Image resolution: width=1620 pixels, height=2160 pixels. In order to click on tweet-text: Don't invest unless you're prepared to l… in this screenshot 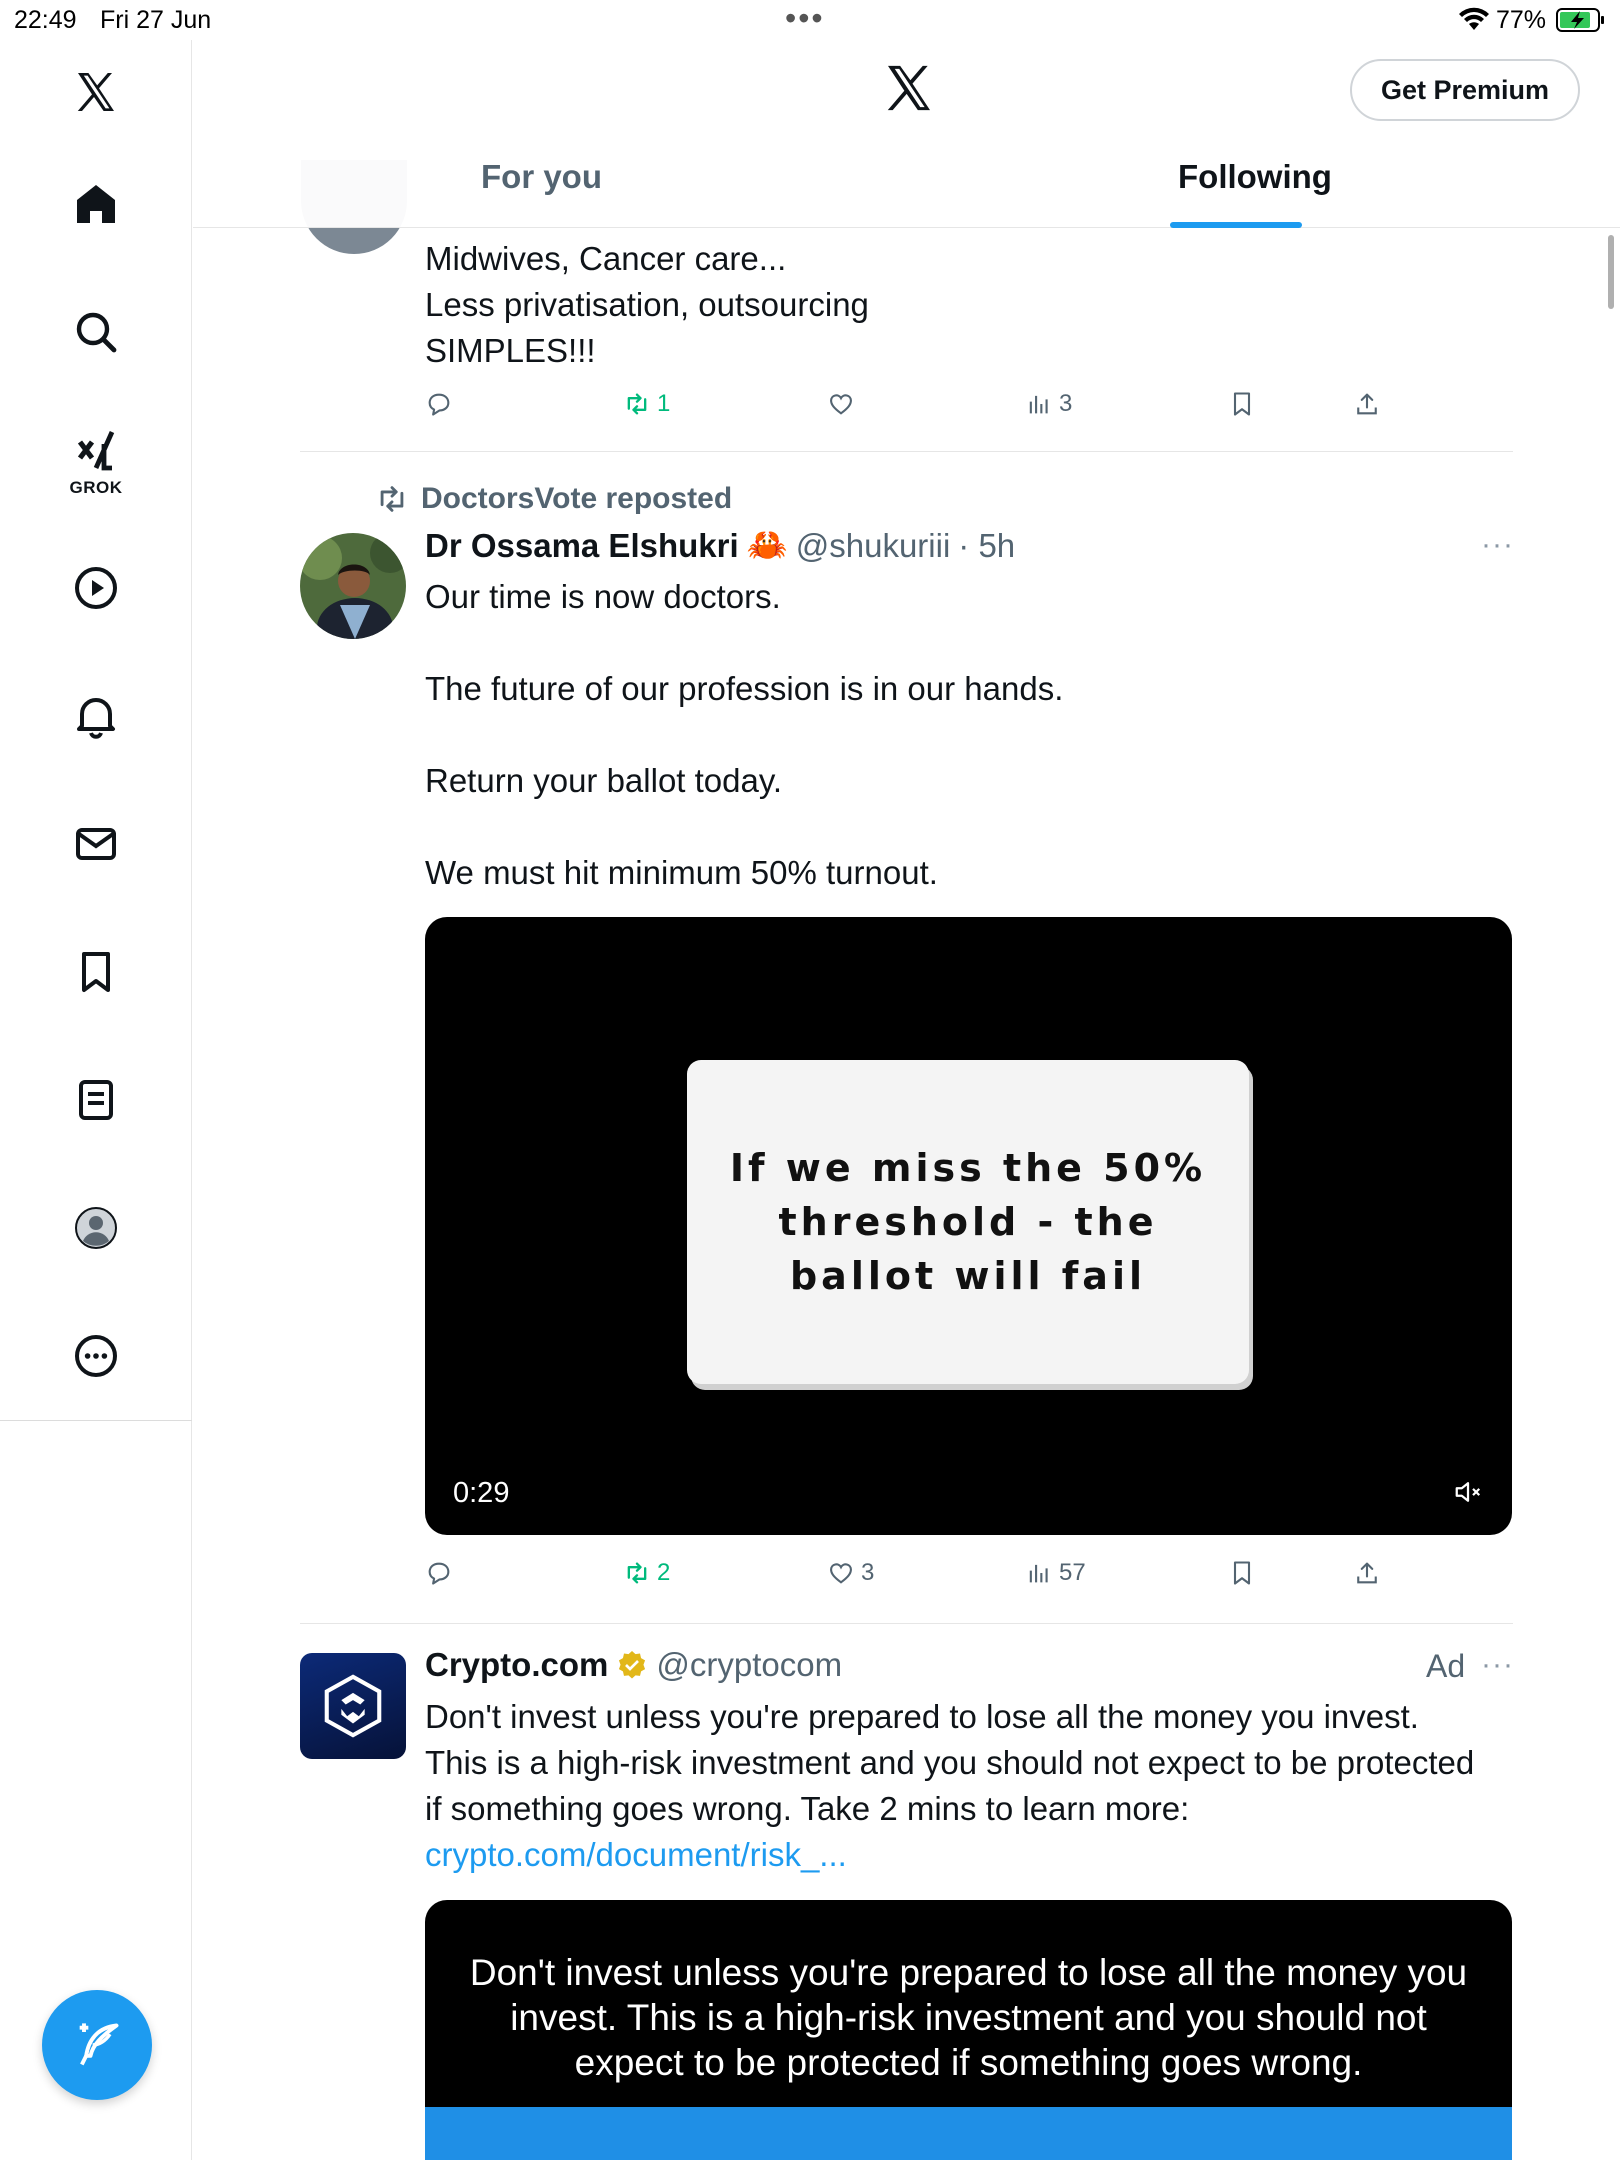, I will do `click(955, 1786)`.